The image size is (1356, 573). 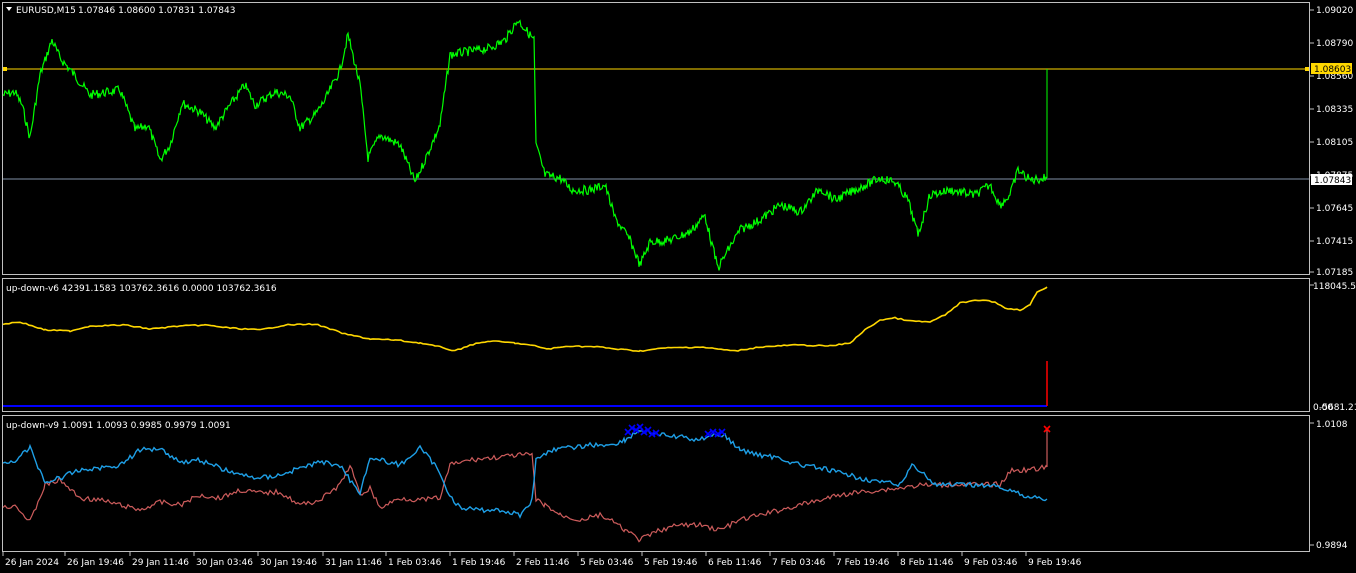 I want to click on indicator1-yellow-line, so click(x=525, y=319).